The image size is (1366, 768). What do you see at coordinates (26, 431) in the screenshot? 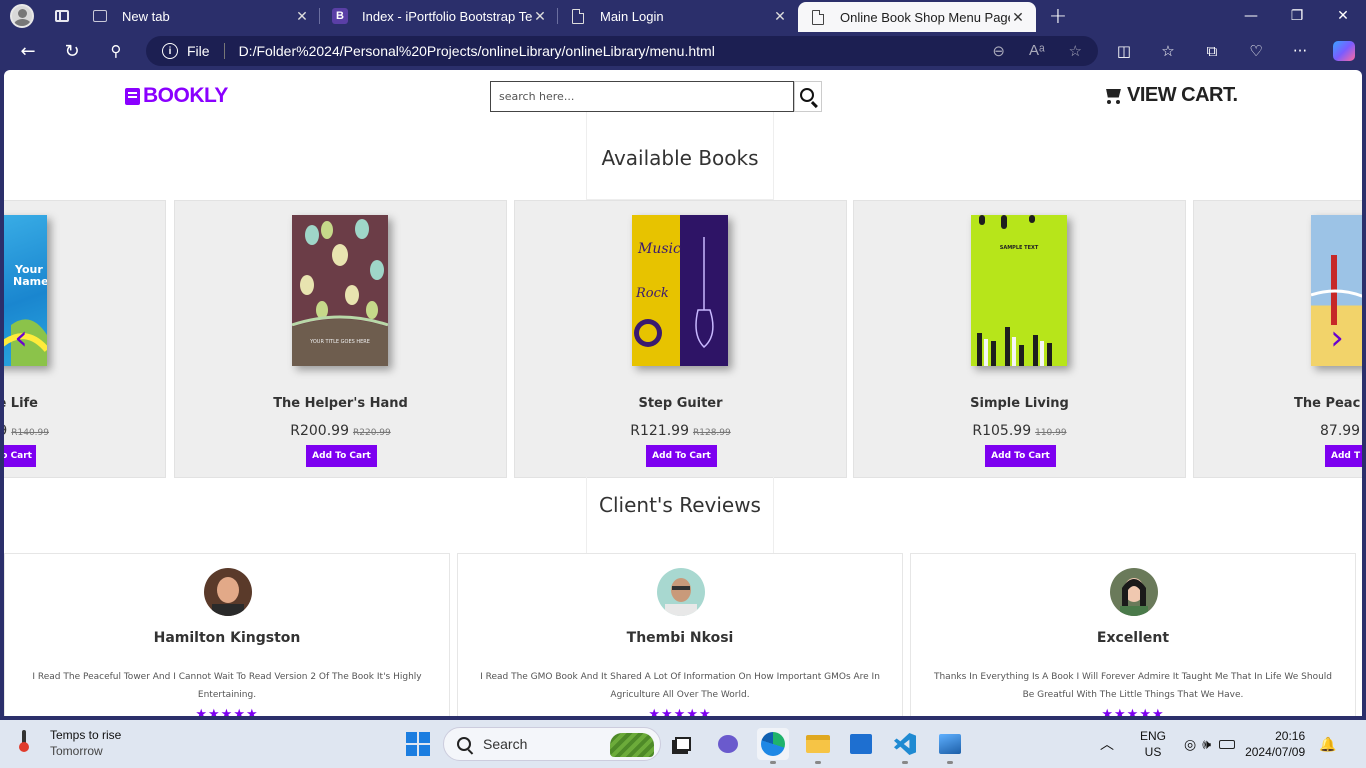
I see `book-price-row: 9 R140.99` at bounding box center [26, 431].